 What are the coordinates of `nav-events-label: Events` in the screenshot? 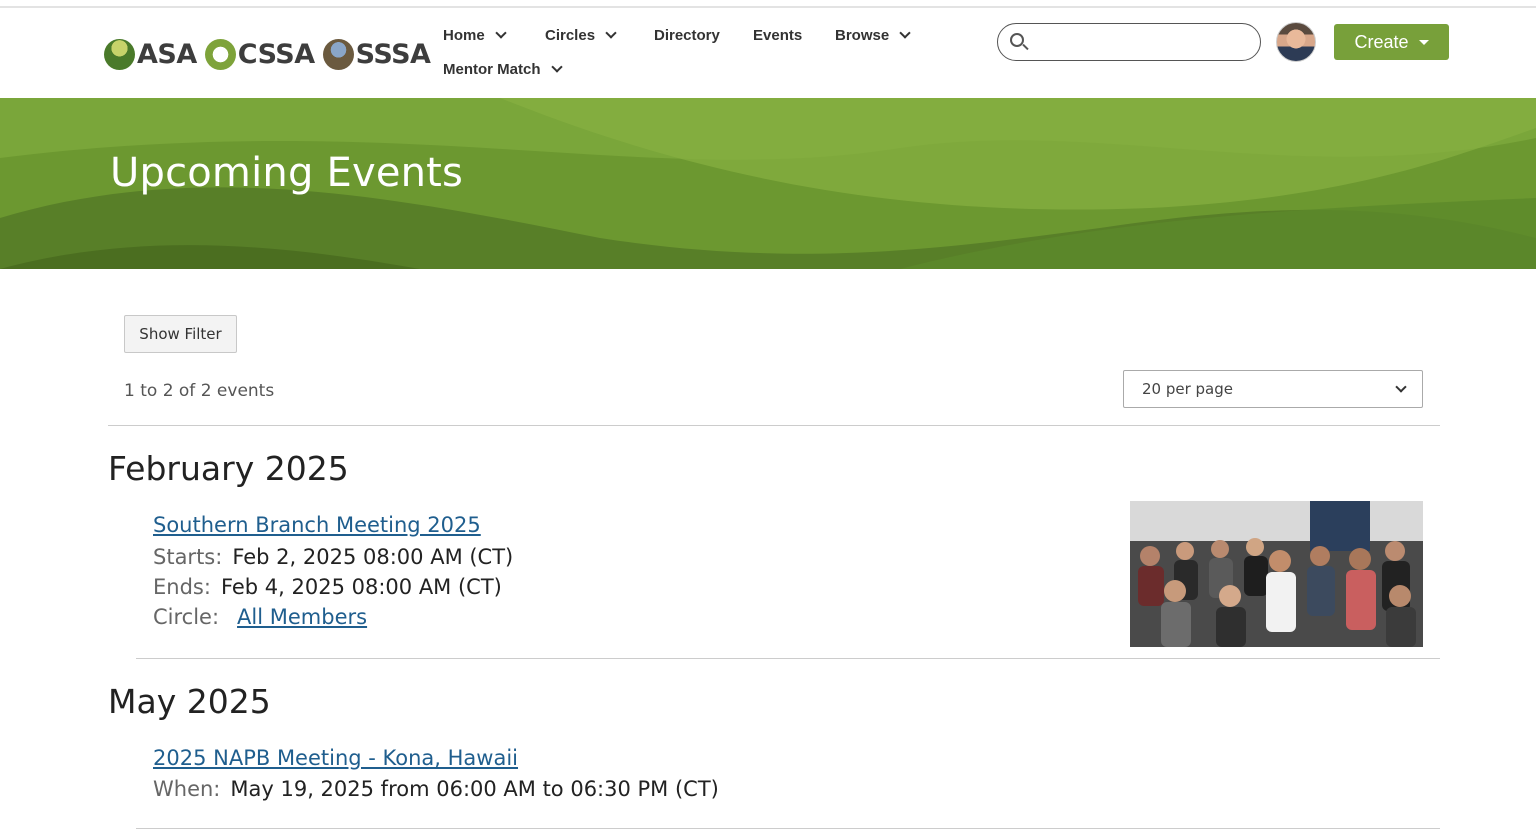 It's located at (778, 35).